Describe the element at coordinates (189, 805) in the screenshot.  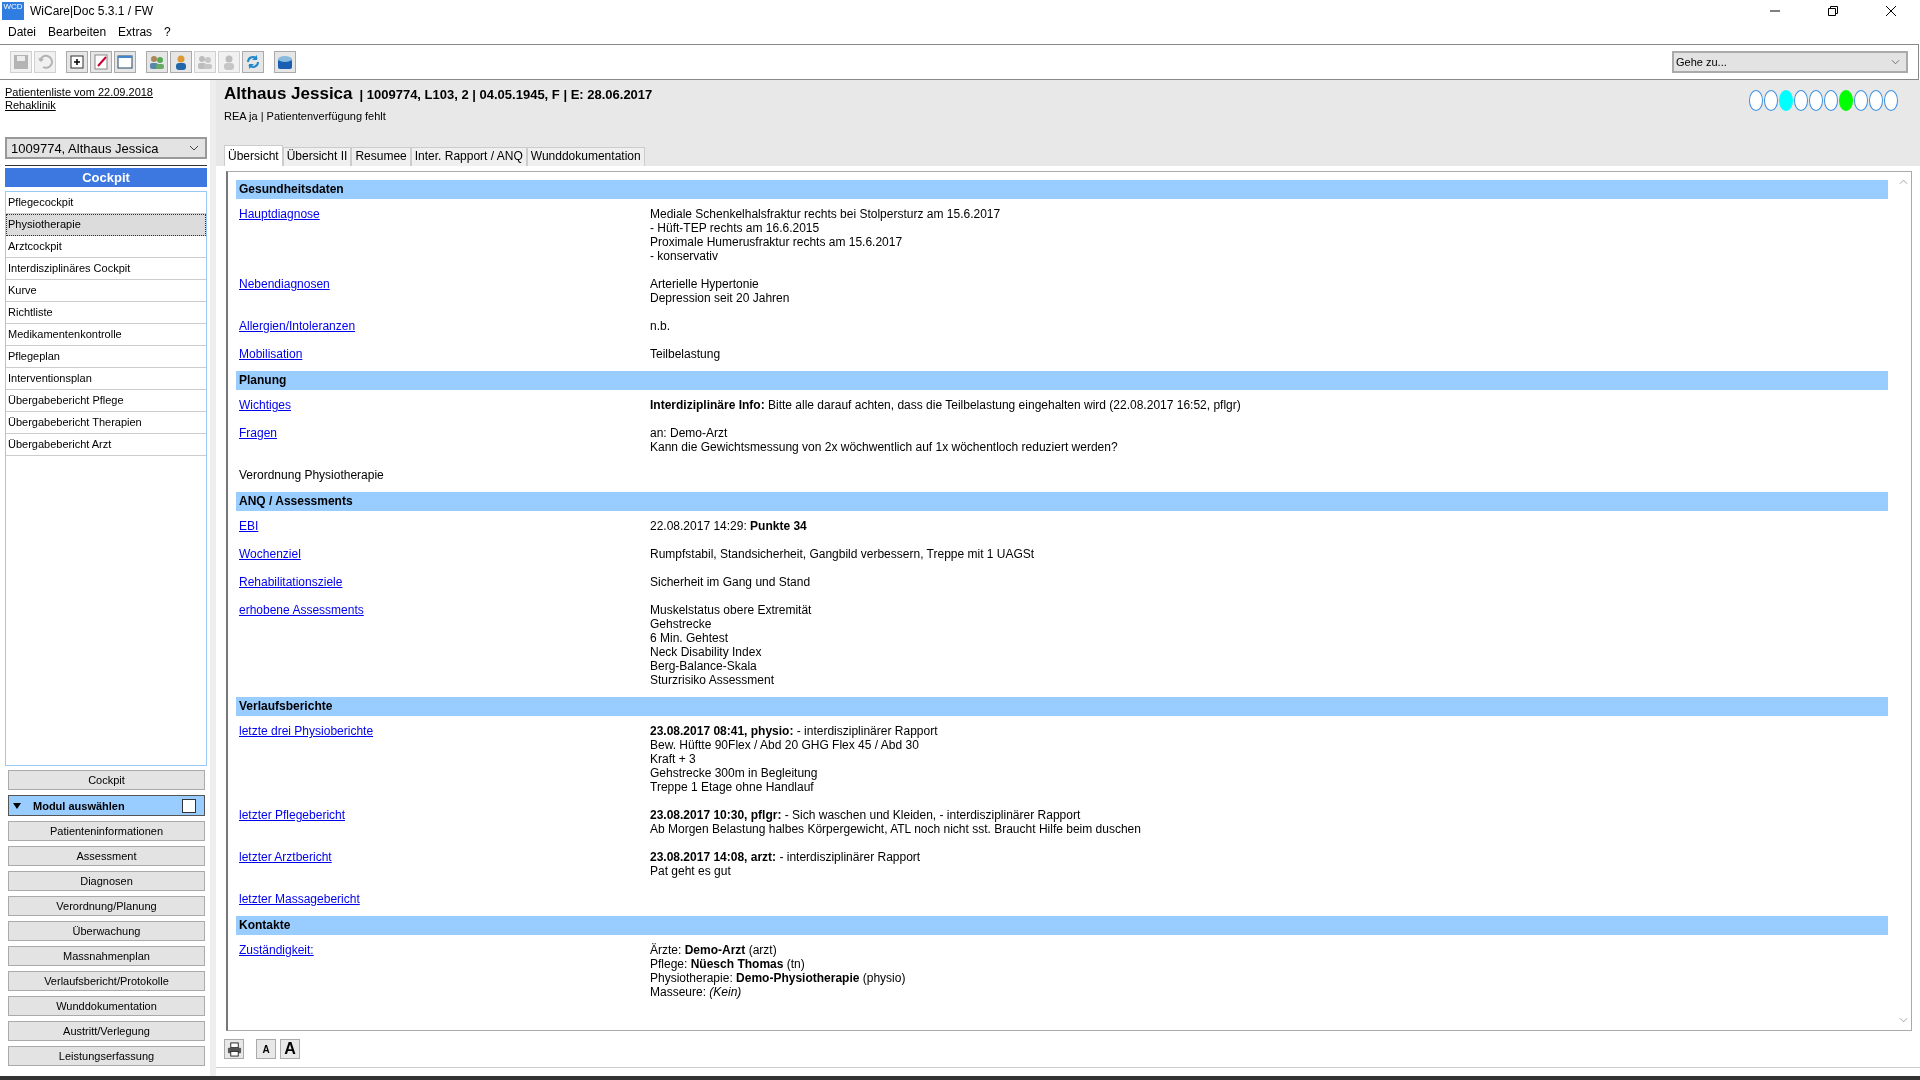
I see `module-checkbox` at that location.